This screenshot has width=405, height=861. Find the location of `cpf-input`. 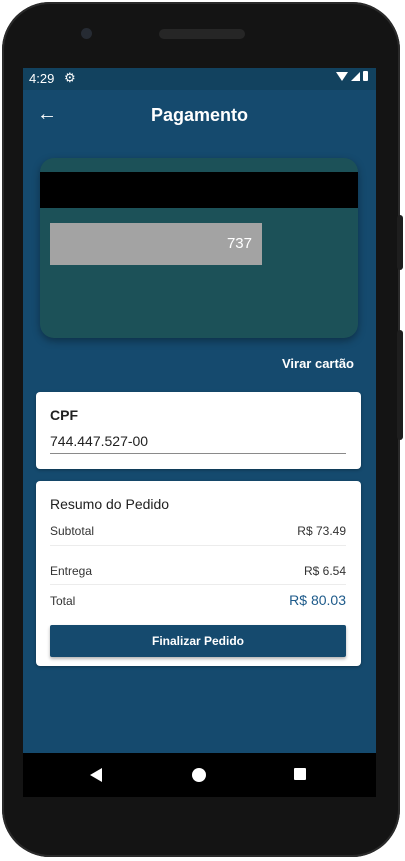

cpf-input is located at coordinates (198, 441).